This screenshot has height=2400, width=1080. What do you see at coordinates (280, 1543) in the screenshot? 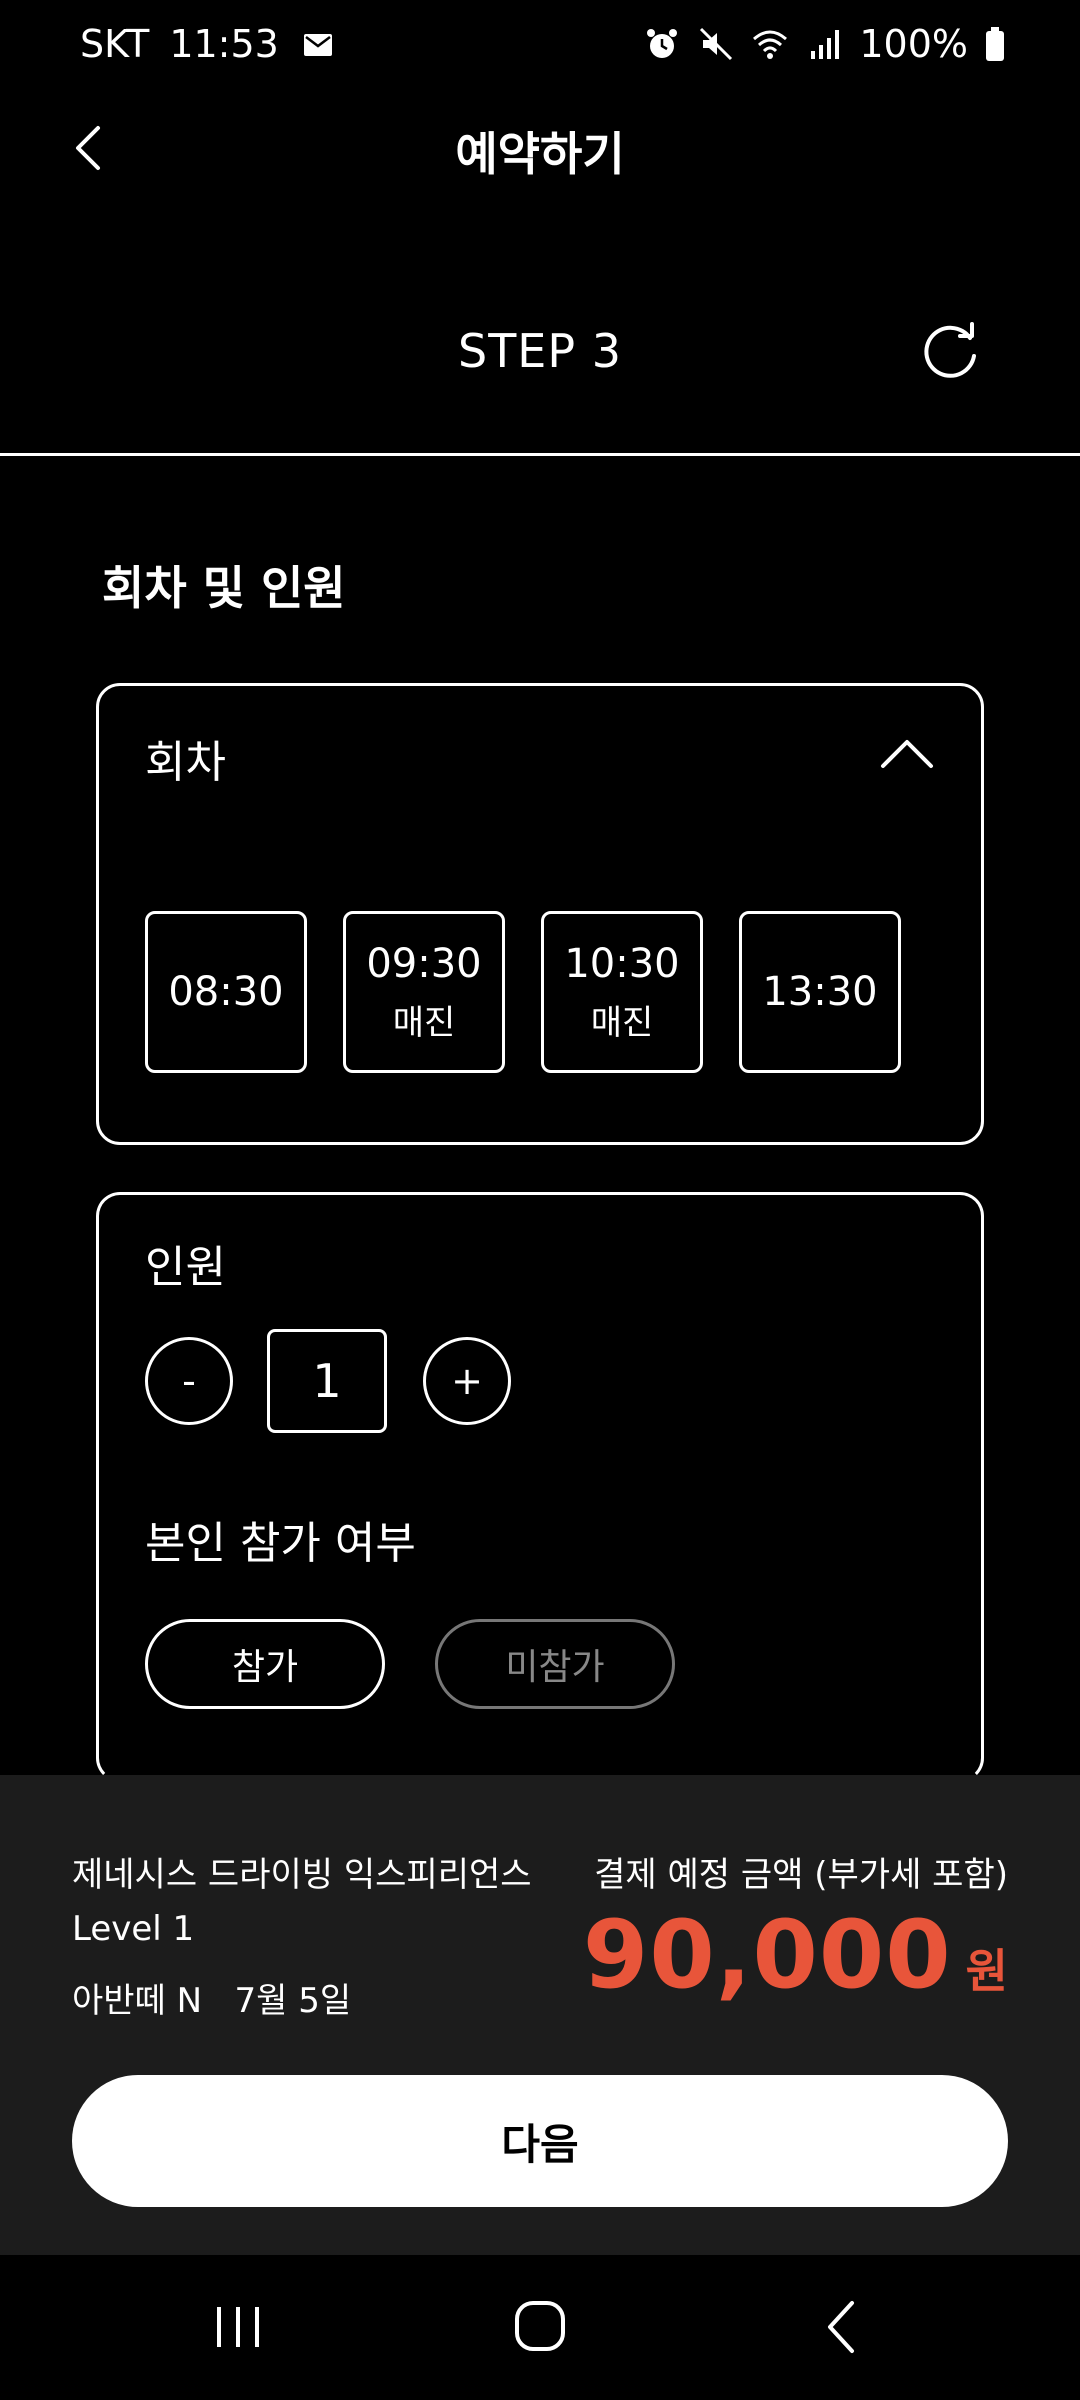
I see `participation-label: 본인 참가 여부` at bounding box center [280, 1543].